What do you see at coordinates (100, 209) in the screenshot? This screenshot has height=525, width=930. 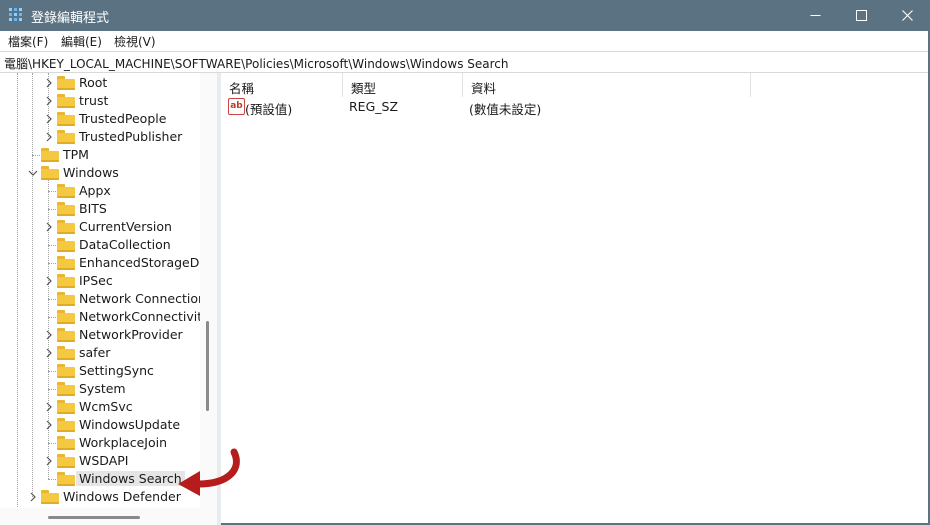 I see `tree-item: BITS` at bounding box center [100, 209].